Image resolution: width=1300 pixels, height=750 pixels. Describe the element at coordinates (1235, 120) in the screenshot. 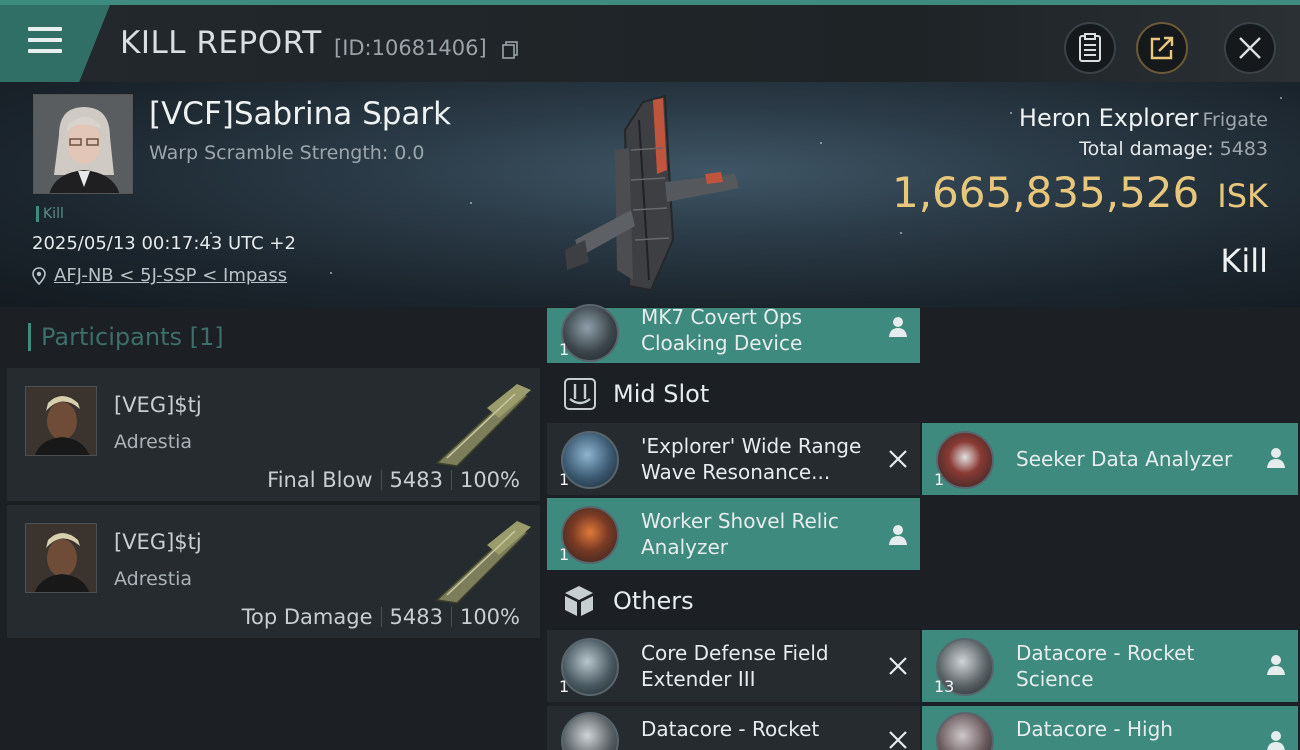

I see `ship-class: Frigate` at that location.